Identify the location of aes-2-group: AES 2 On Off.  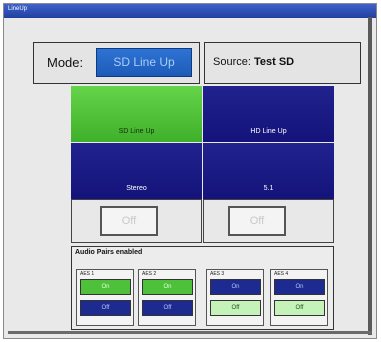
(167, 297).